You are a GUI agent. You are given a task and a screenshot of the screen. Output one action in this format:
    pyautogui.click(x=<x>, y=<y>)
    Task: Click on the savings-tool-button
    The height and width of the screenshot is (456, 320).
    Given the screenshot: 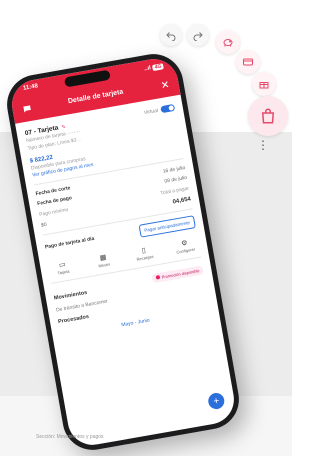 What is the action you would take?
    pyautogui.click(x=228, y=42)
    